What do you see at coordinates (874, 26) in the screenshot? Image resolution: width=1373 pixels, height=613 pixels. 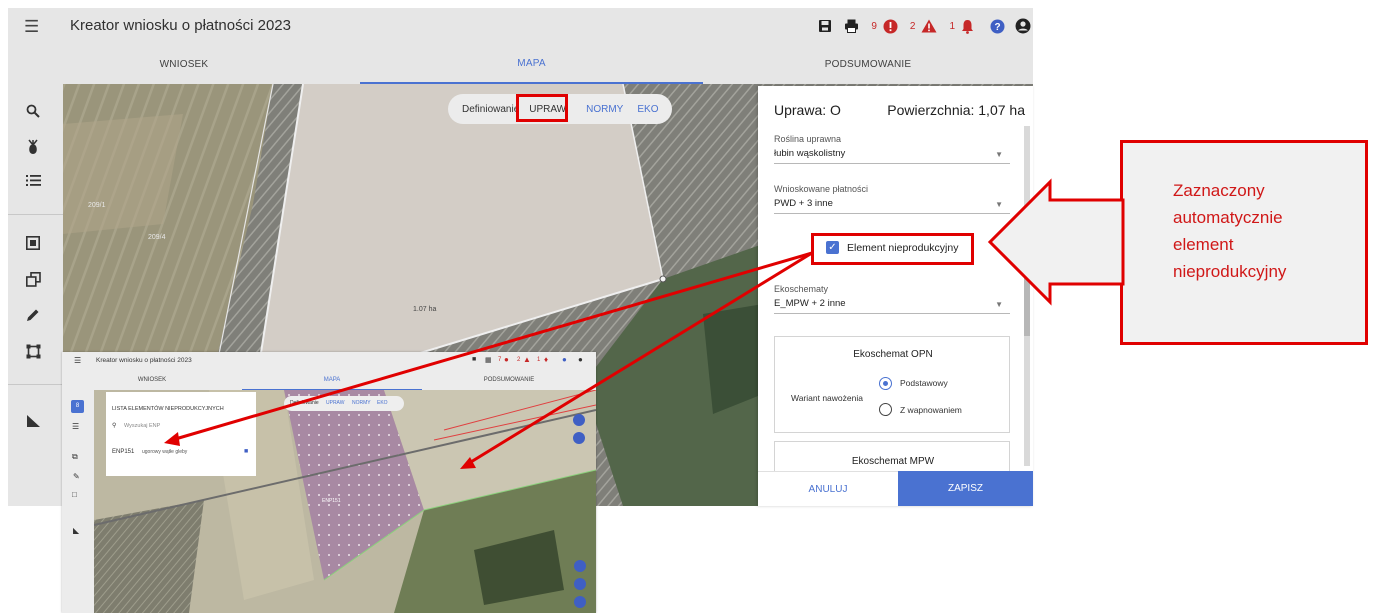 I see `error-count: 9` at bounding box center [874, 26].